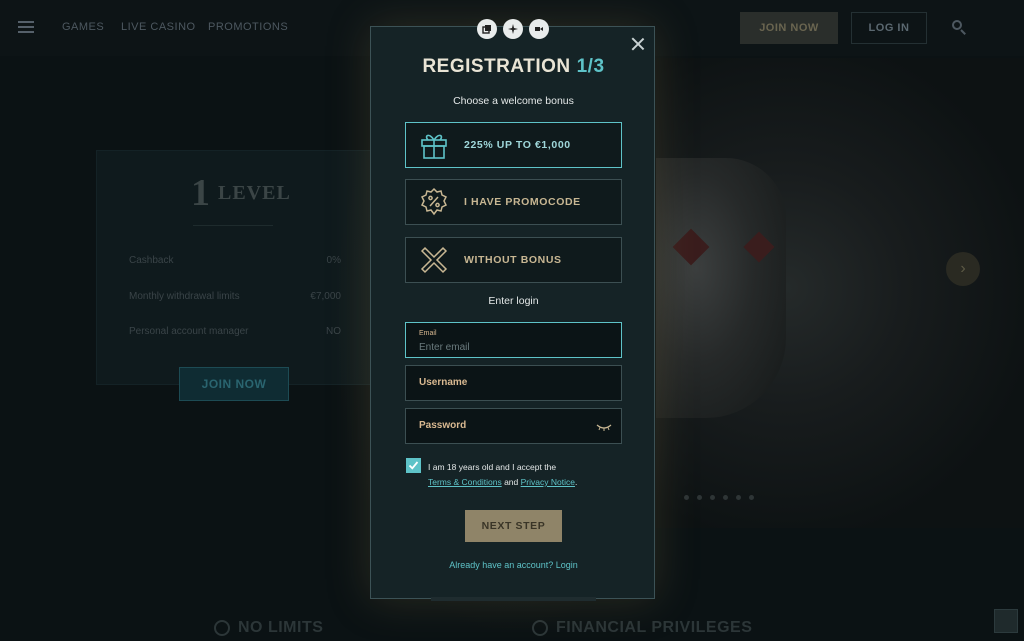 The width and height of the screenshot is (1024, 641). I want to click on carousel-dots, so click(719, 497).